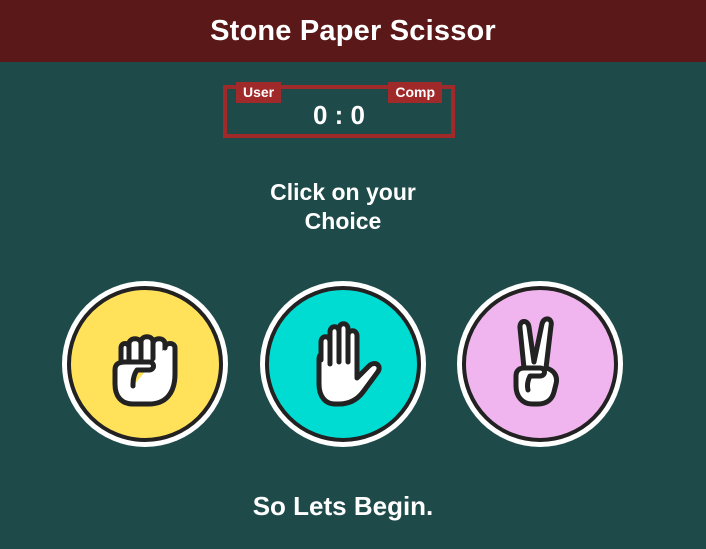  Describe the element at coordinates (339, 115) in the screenshot. I see `score-value: 0` at that location.